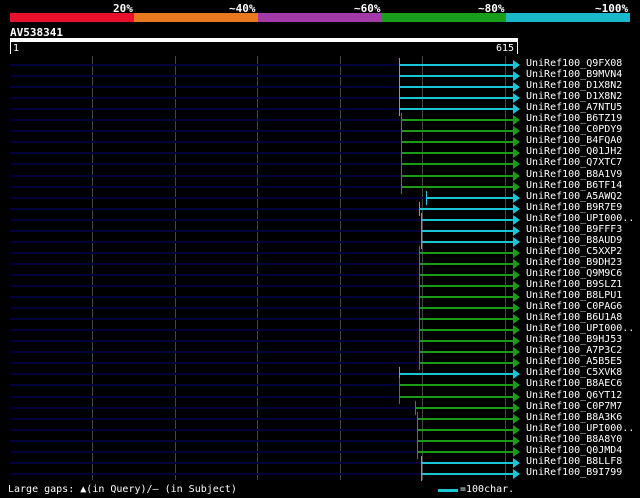 This screenshot has width=640, height=498. I want to click on hit-label-link: UniRef100_A5B5E5, so click(574, 361).